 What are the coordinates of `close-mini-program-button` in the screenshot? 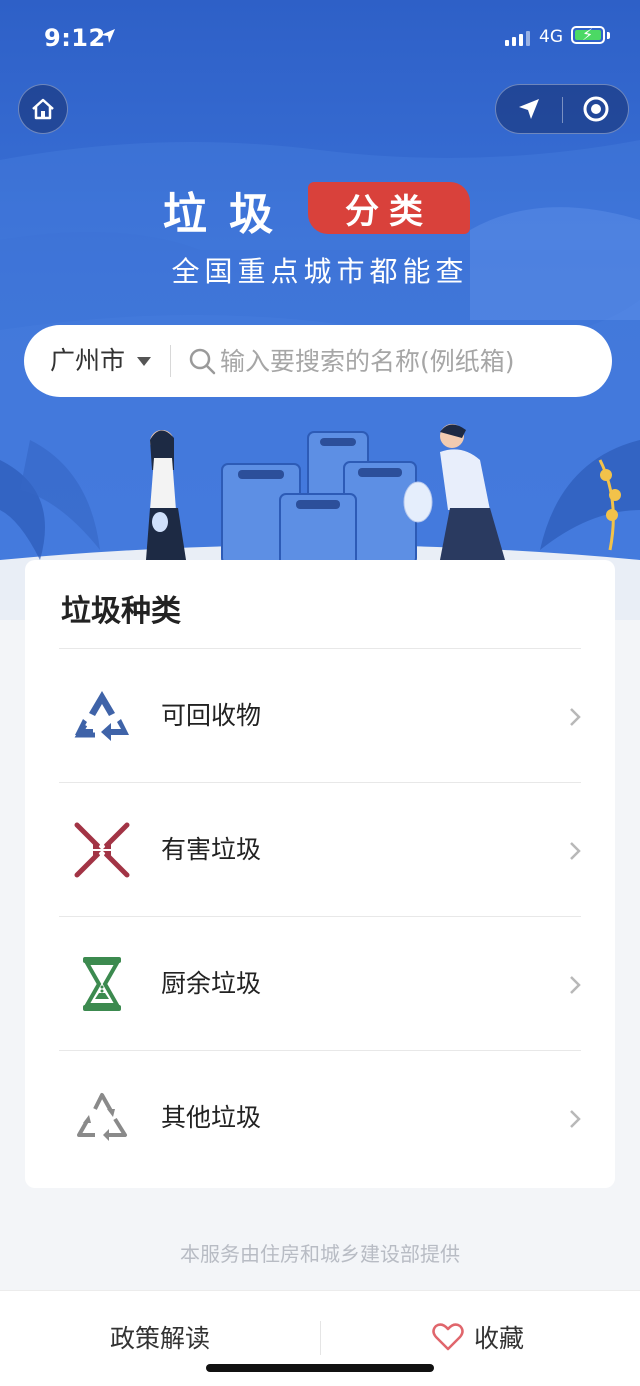 It's located at (596, 109).